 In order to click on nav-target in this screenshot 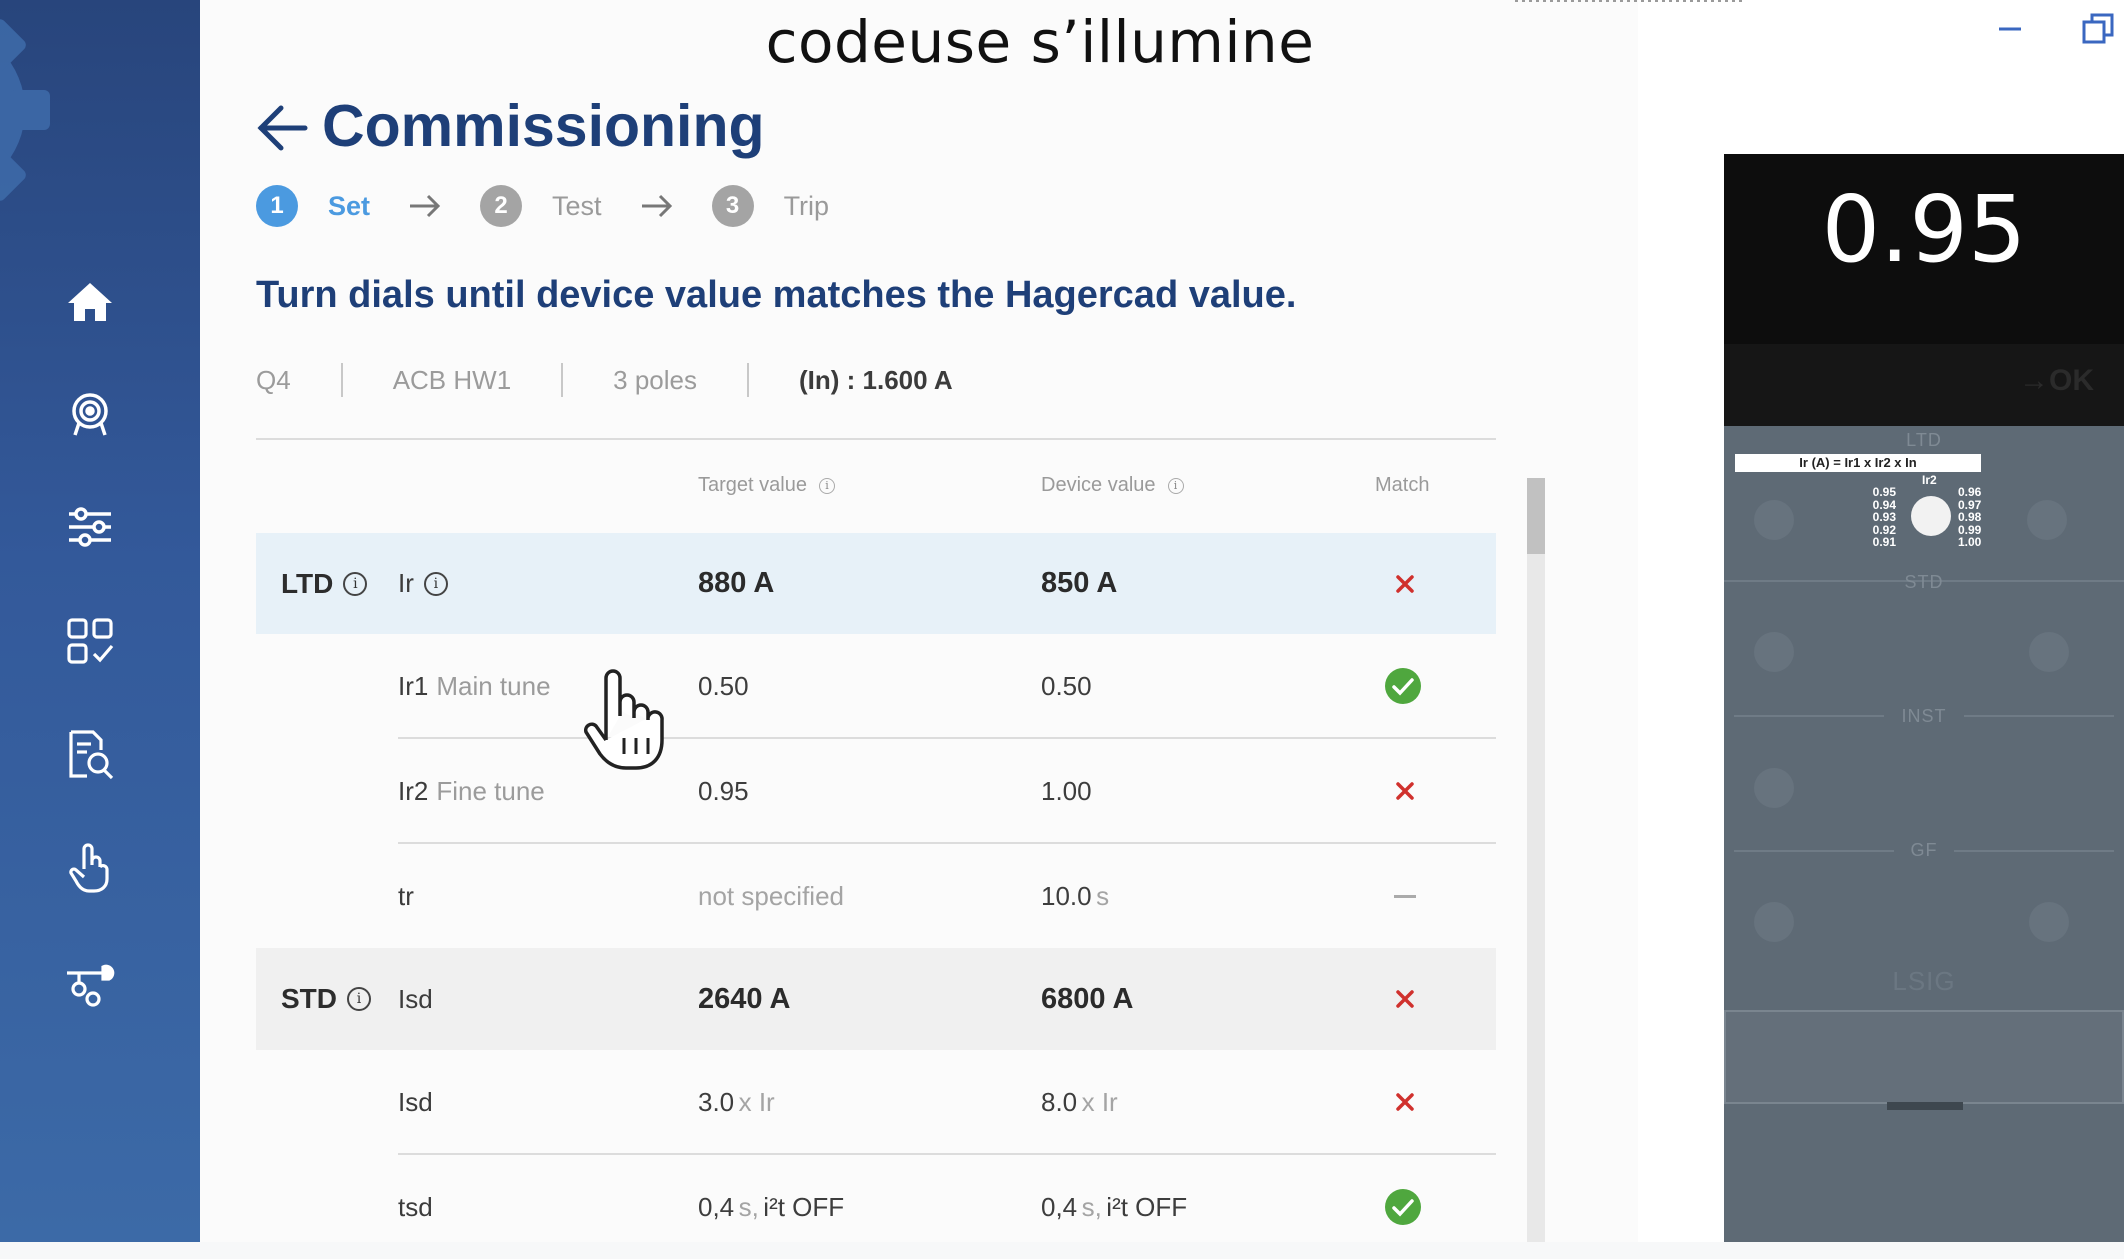, I will do `click(90, 414)`.